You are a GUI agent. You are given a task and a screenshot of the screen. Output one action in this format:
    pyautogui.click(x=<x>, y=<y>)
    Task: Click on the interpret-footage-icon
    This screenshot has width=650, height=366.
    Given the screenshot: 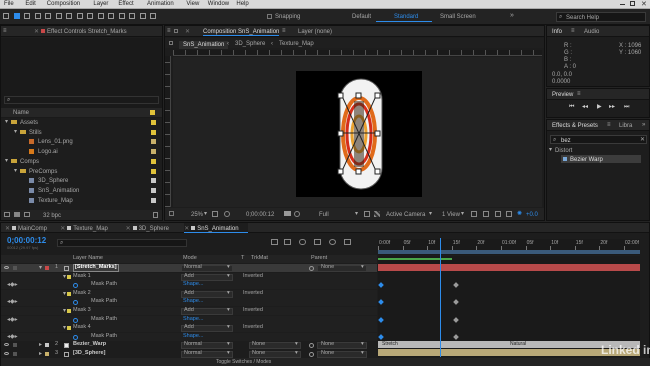 What is the action you would take?
    pyautogui.click(x=7, y=214)
    